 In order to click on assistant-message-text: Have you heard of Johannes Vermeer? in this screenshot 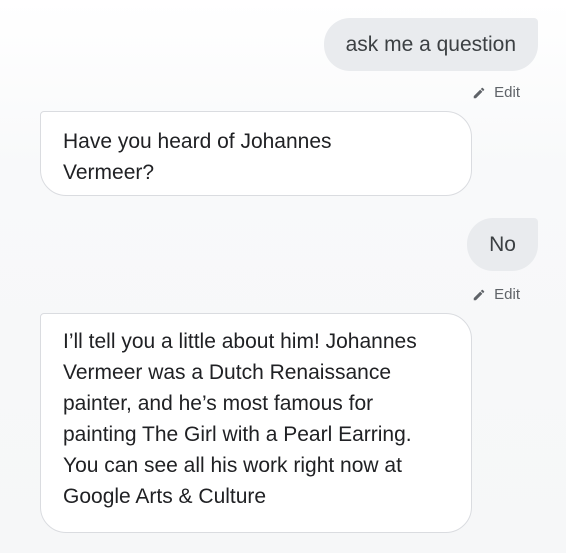, I will do `click(197, 157)`.